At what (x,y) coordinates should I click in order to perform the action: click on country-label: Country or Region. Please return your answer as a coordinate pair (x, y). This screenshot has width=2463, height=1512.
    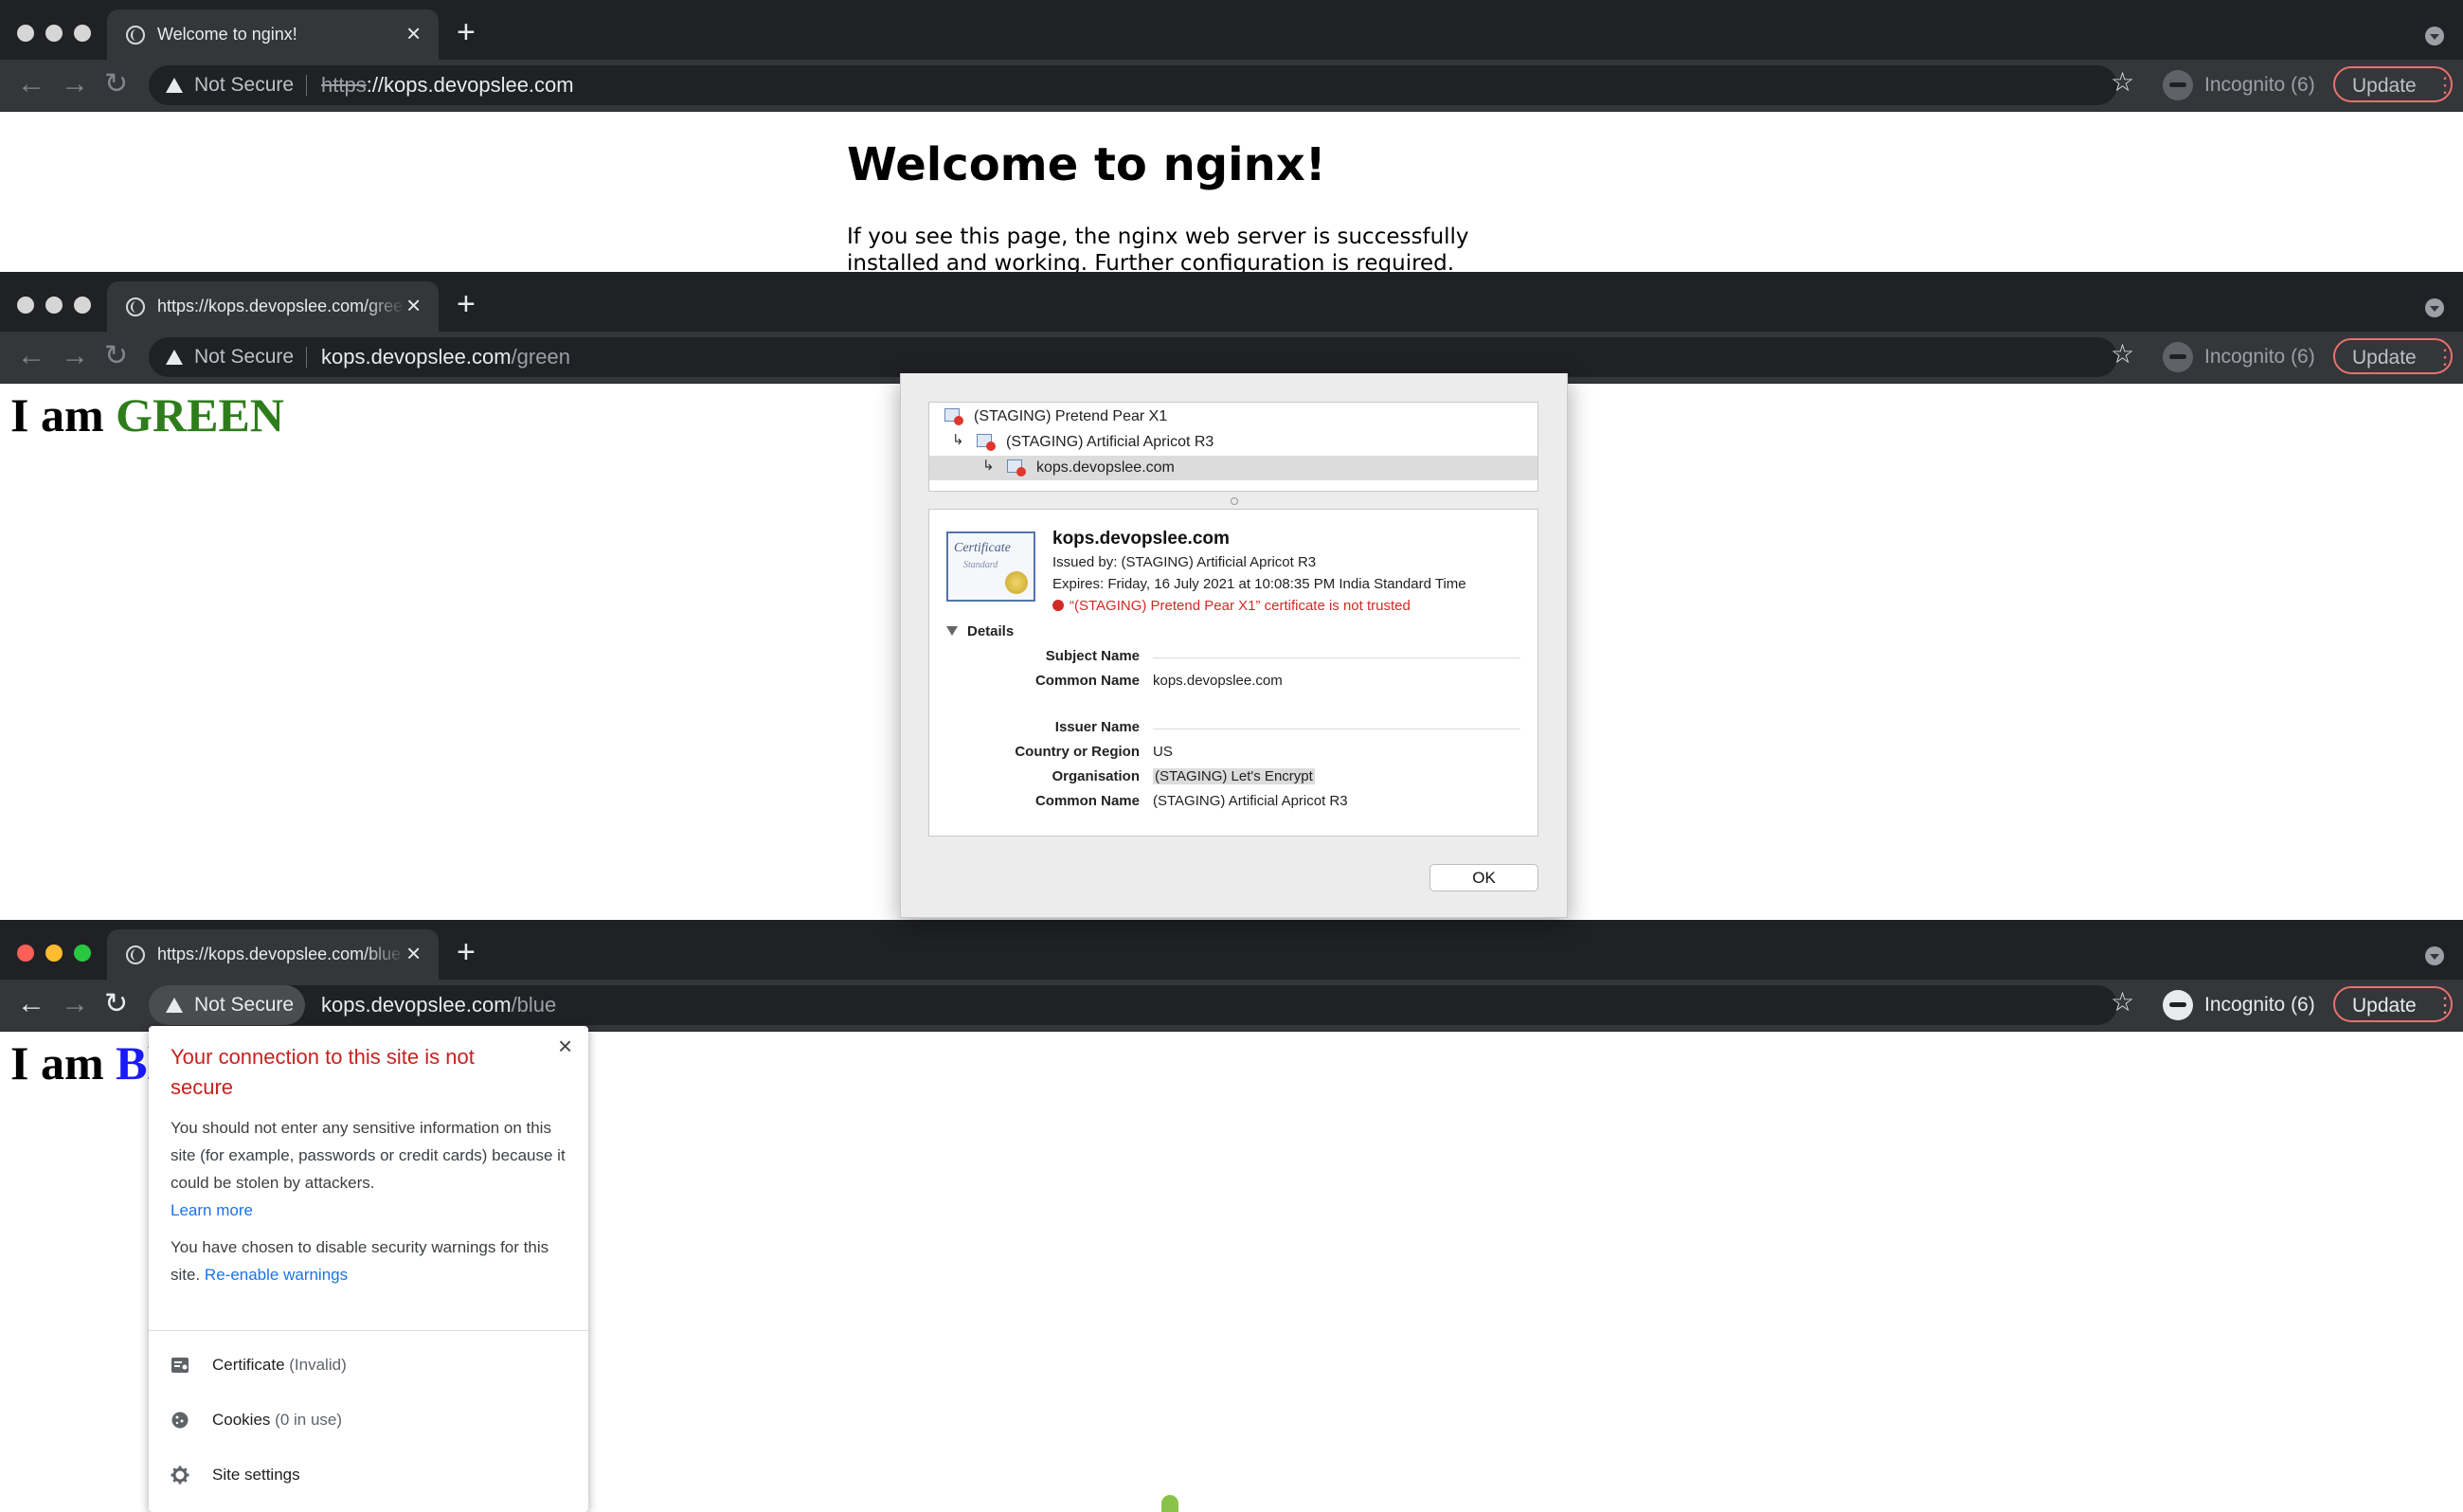
    Looking at the image, I should click on (1077, 752).